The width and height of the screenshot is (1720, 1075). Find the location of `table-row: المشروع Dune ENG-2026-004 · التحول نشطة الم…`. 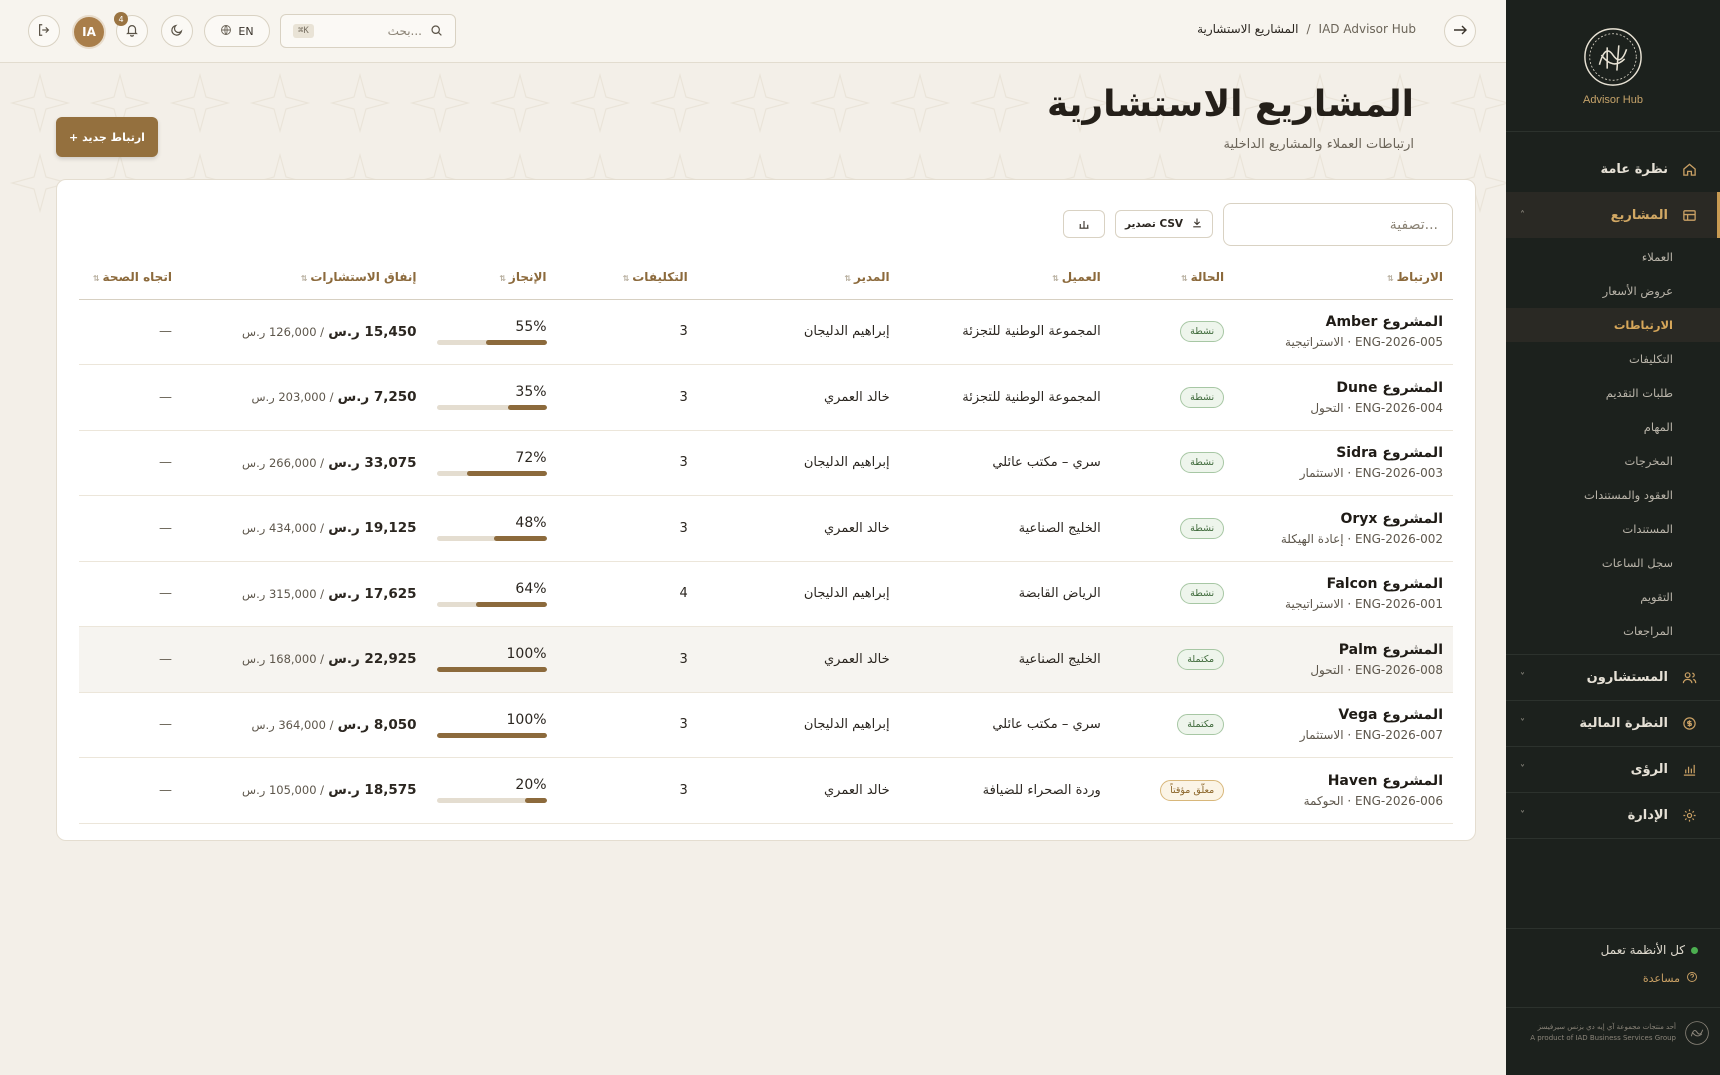

table-row: المشروع Dune ENG-2026-004 · التحول نشطة الم… is located at coordinates (766, 397).